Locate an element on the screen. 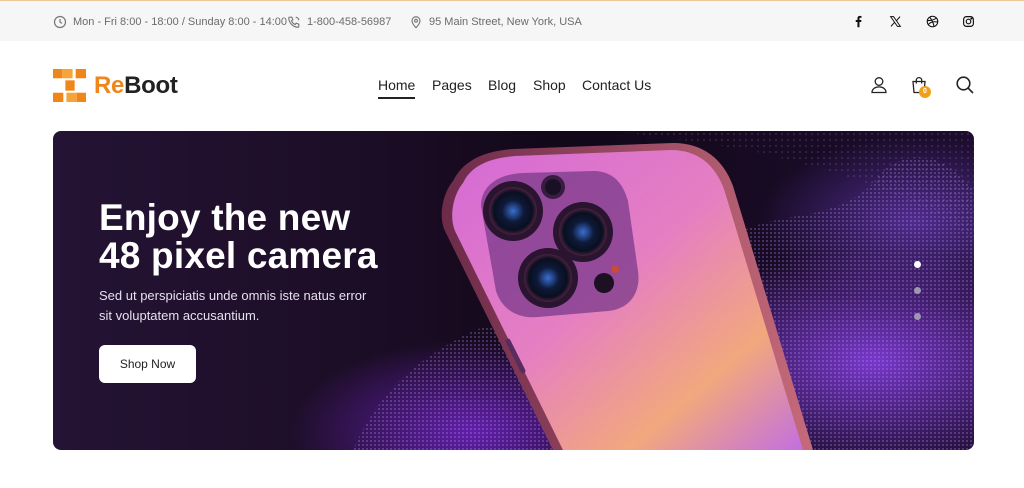 Image resolution: width=1024 pixels, height=488 pixels. nav-item-contact-us: Contact Us is located at coordinates (616, 87).